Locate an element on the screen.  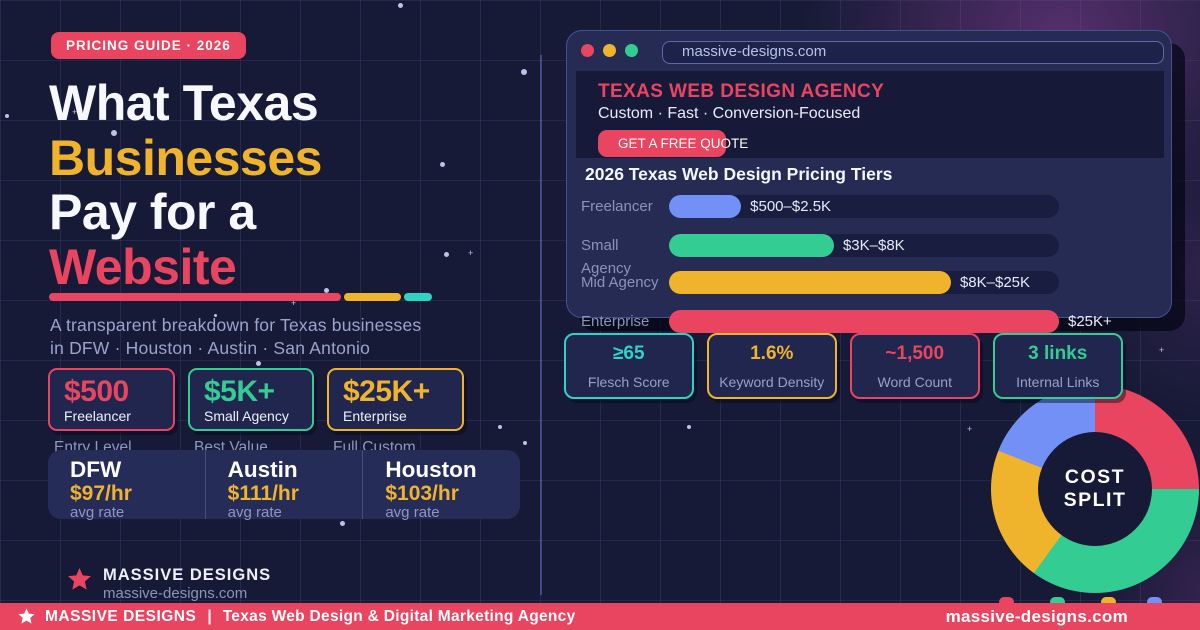
stat-card-flesch-score: ≥65 Flesch Score is located at coordinates (629, 366).